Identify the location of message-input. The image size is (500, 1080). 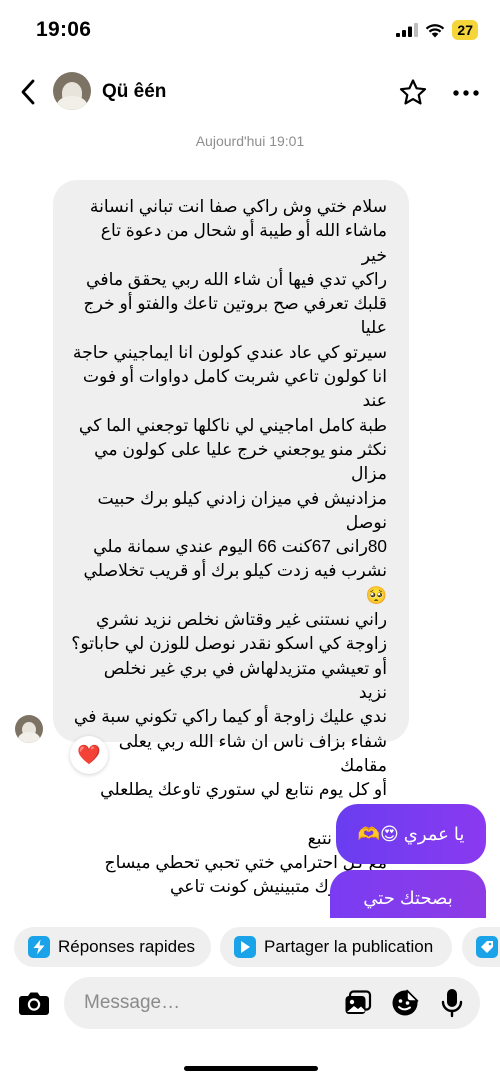
(204, 1003).